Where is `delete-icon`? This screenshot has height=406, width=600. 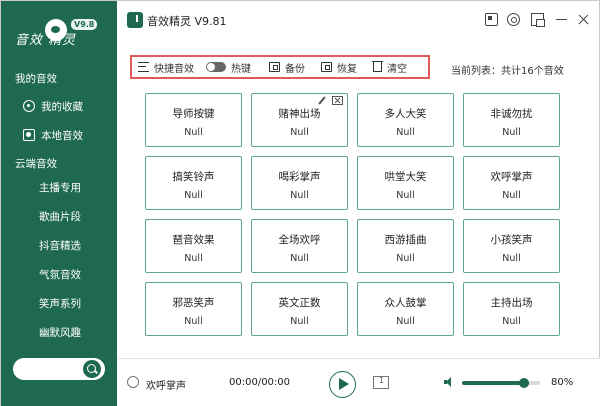 delete-icon is located at coordinates (337, 100).